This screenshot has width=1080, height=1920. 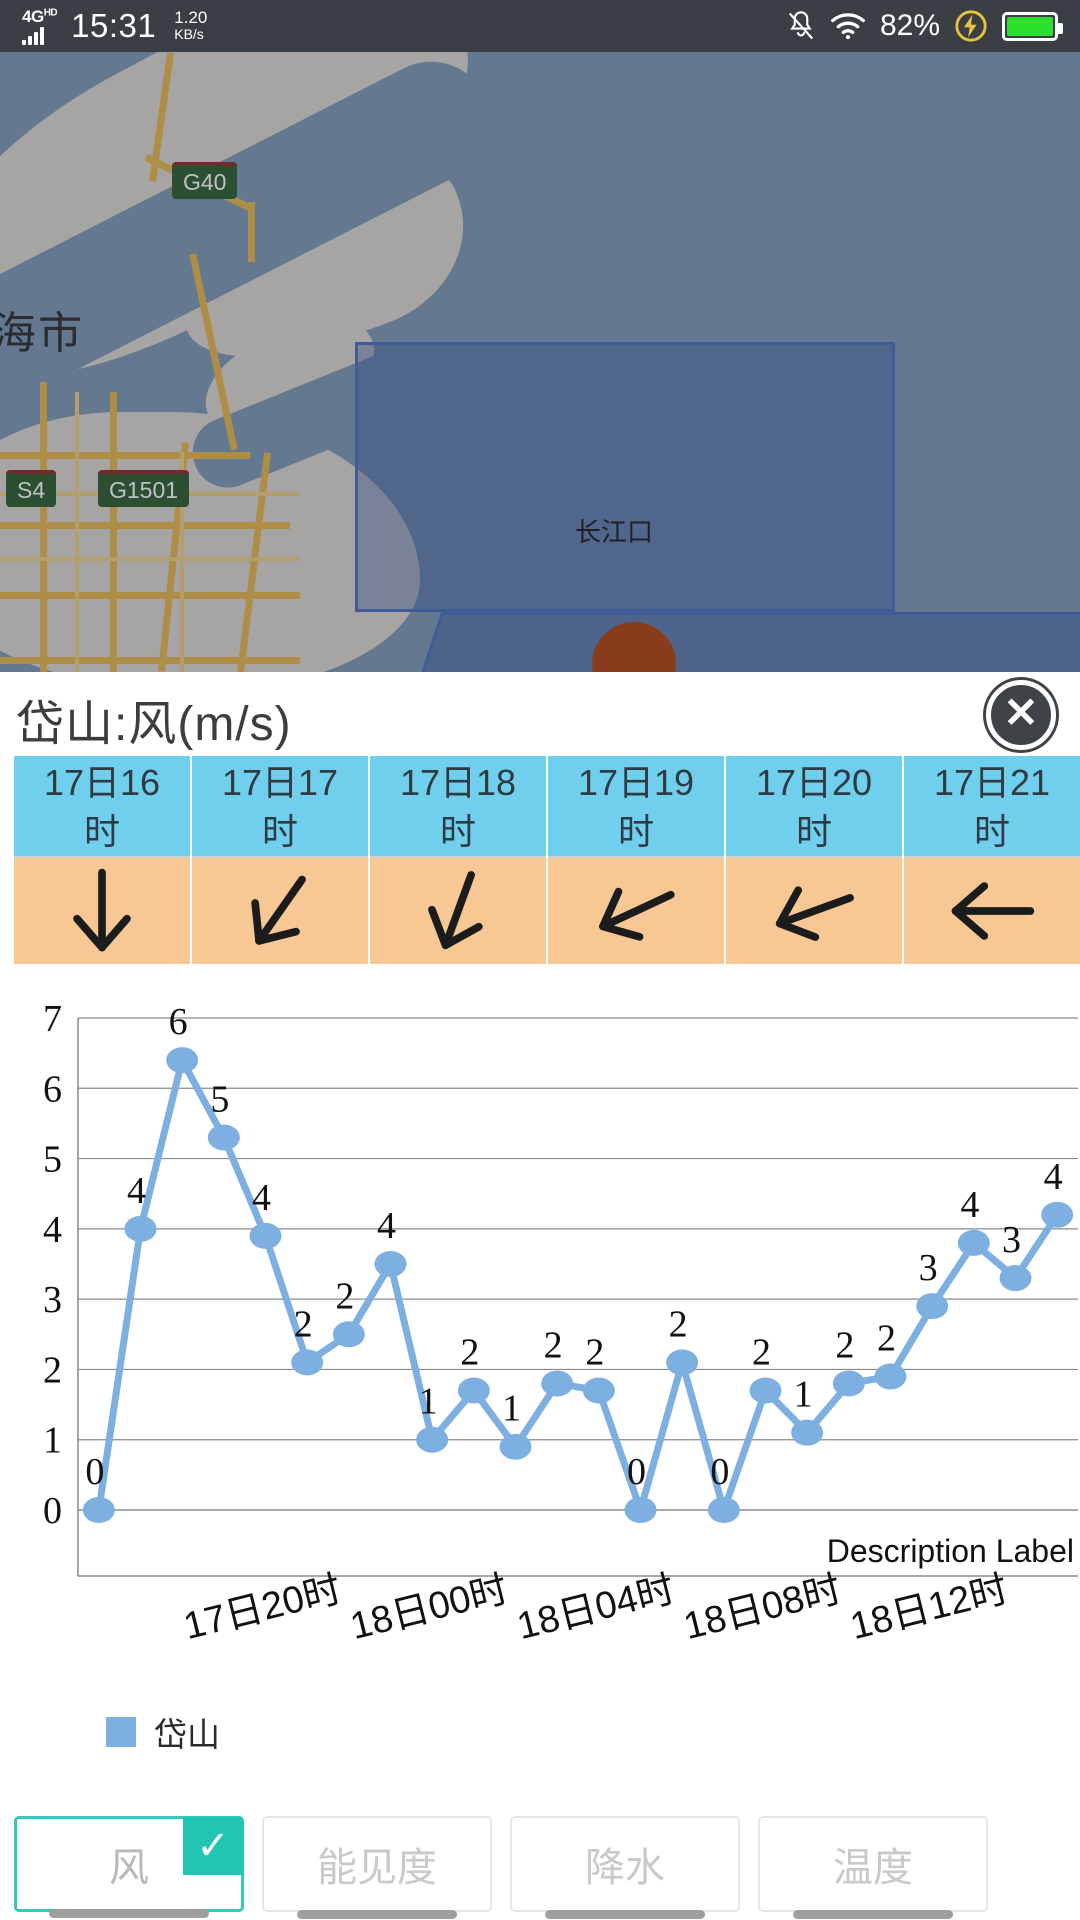 I want to click on status-bar: 4GHD 15:31 1.20 KB/s 82%, so click(x=540, y=26).